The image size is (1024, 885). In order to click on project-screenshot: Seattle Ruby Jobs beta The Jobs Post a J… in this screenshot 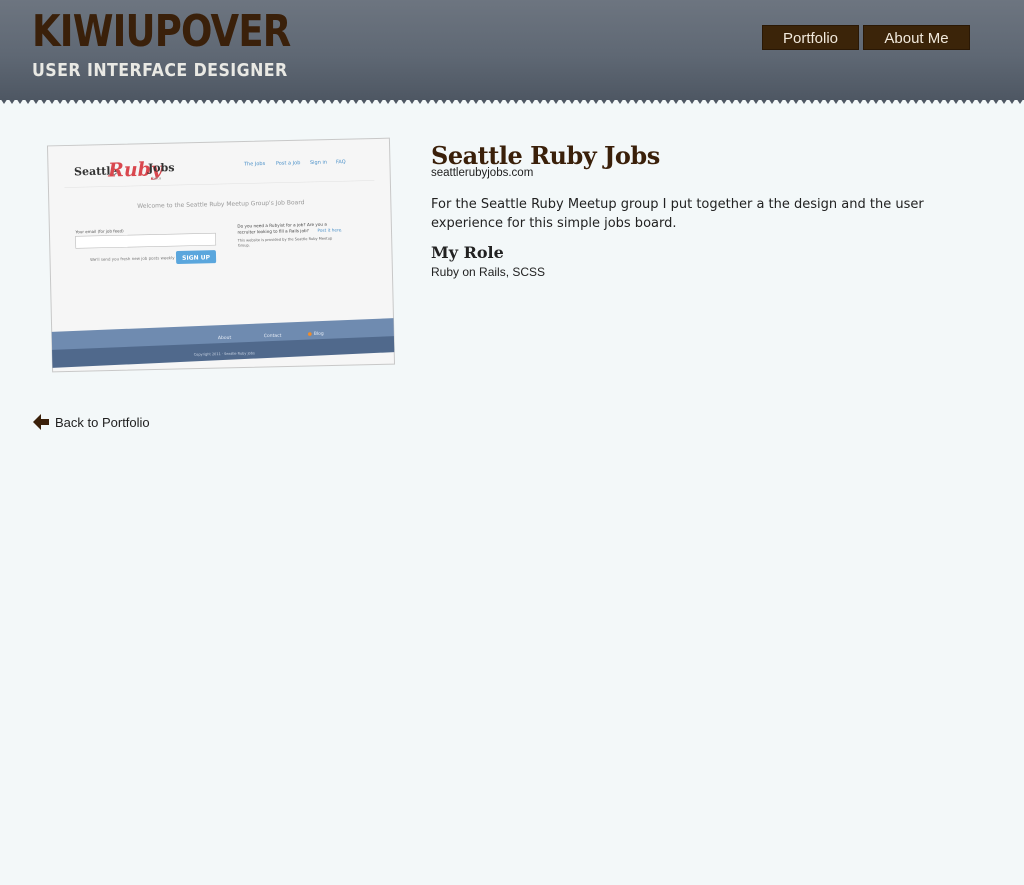, I will do `click(222, 255)`.